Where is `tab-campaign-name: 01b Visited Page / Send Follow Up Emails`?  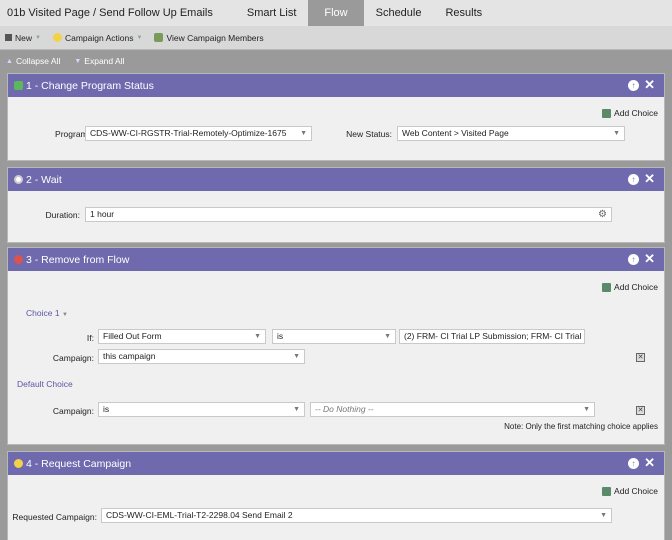 tab-campaign-name: 01b Visited Page / Send Follow Up Emails is located at coordinates (117, 13).